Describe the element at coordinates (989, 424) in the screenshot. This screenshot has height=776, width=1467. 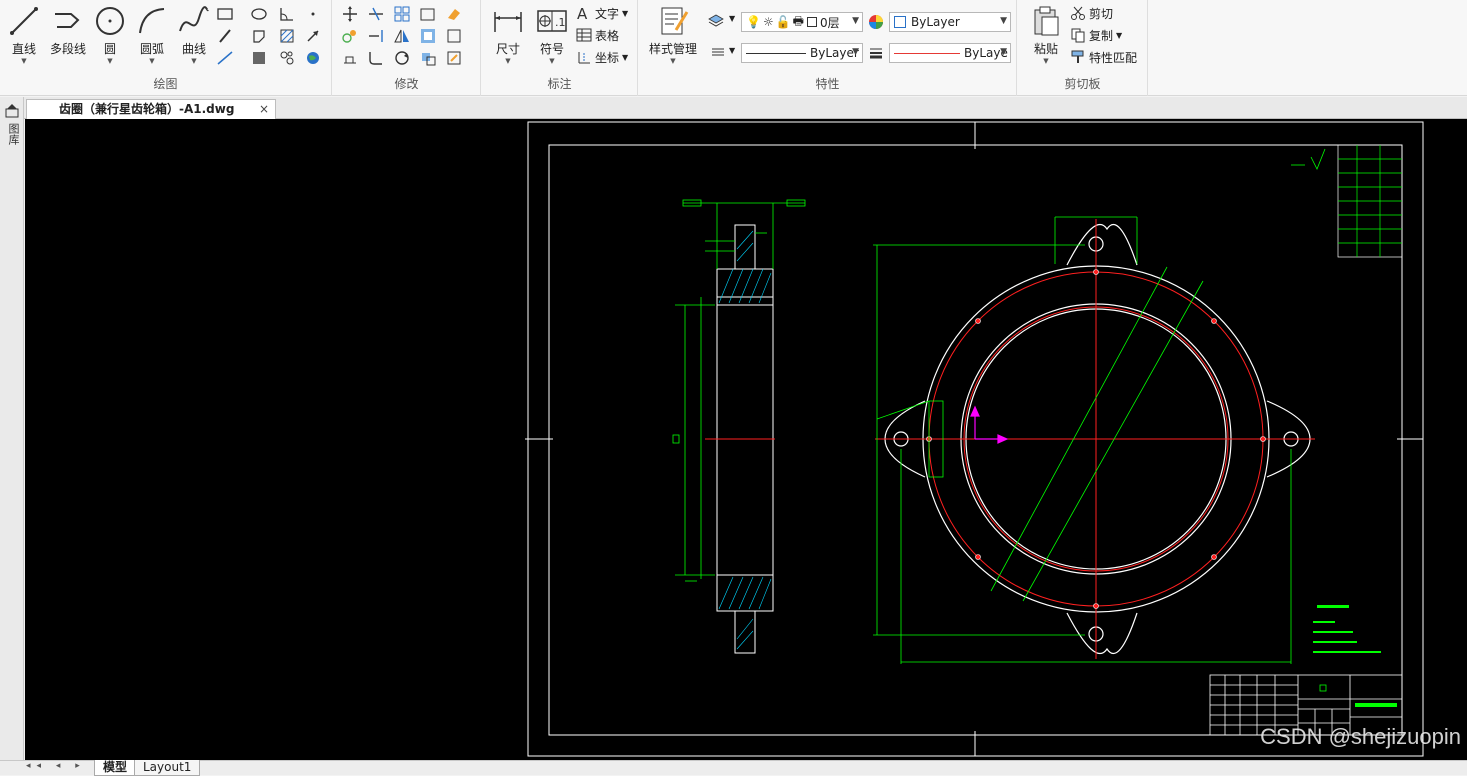
I see `ucs-icon` at that location.